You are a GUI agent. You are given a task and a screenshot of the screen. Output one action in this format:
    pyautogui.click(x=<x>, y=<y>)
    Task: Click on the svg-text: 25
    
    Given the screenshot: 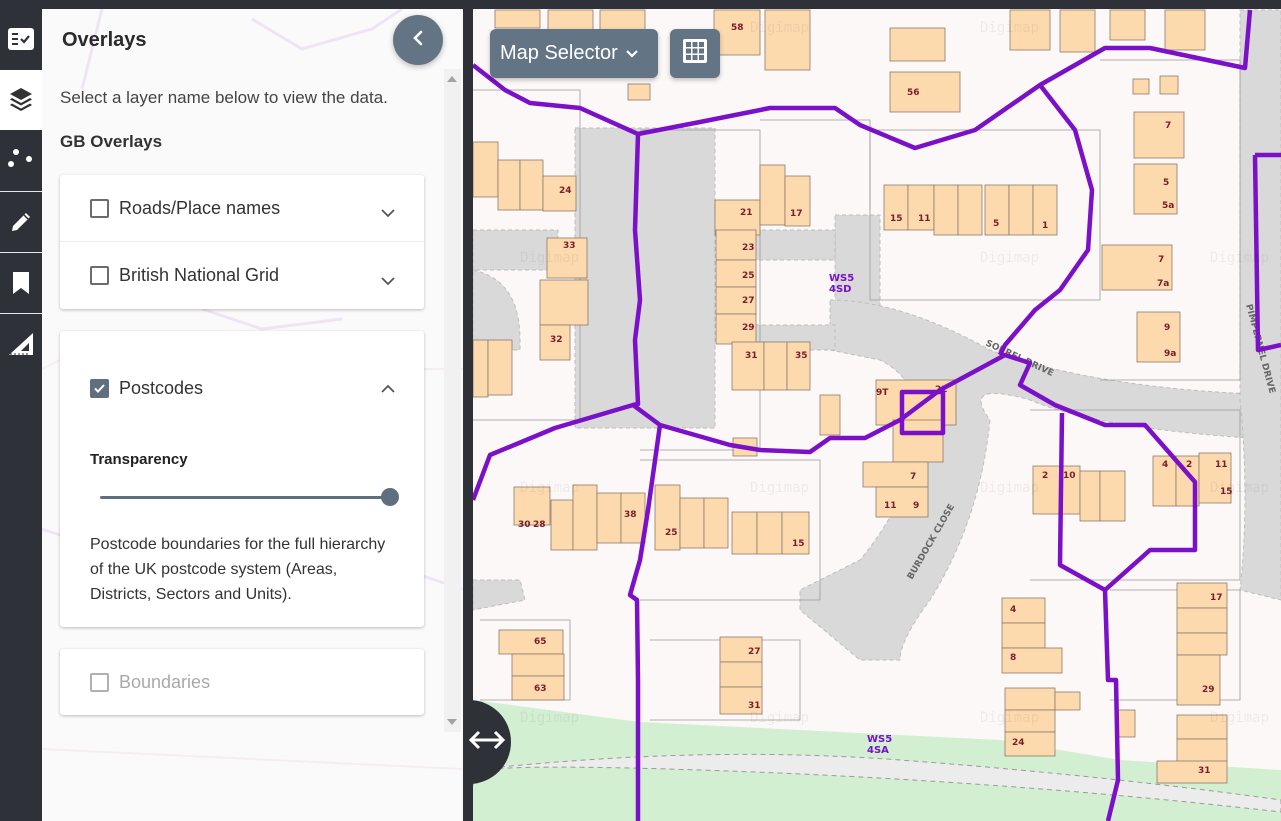 What is the action you would take?
    pyautogui.click(x=671, y=533)
    